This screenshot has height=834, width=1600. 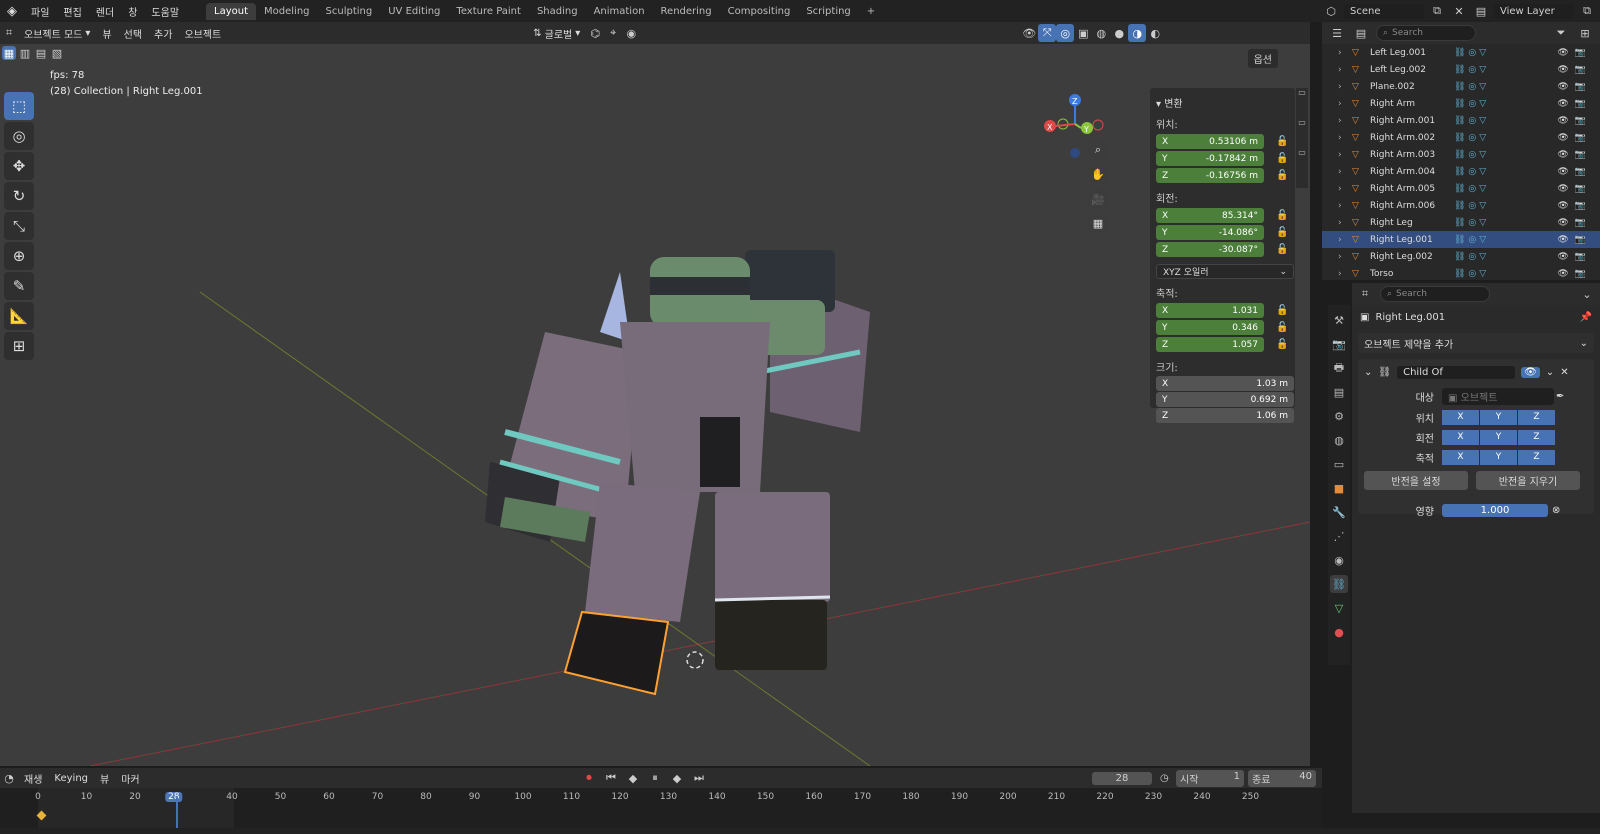 What do you see at coordinates (1339, 560) in the screenshot?
I see `physics-props-icon: ◉` at bounding box center [1339, 560].